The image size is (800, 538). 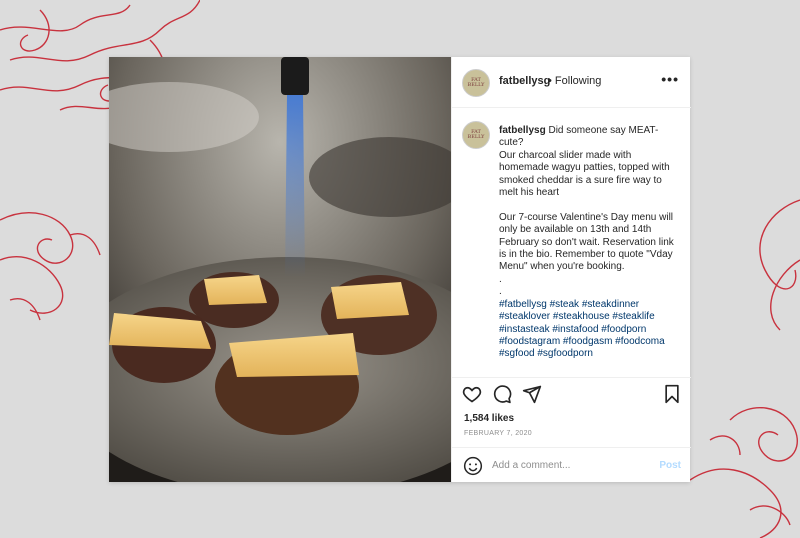 I want to click on comment-bar: Add a comment... Post, so click(x=571, y=465).